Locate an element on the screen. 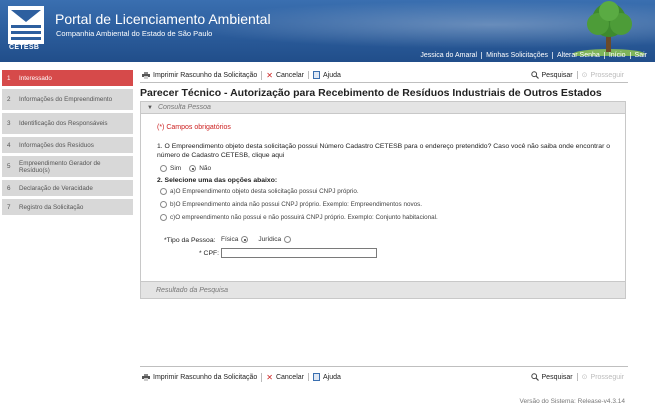  panel-header-label: Consulta Pessoa is located at coordinates (184, 107).